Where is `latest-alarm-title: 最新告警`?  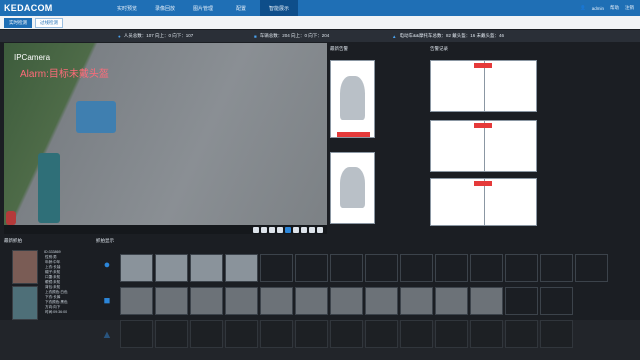
latest-alarm-title: 最新告警 is located at coordinates (339, 48).